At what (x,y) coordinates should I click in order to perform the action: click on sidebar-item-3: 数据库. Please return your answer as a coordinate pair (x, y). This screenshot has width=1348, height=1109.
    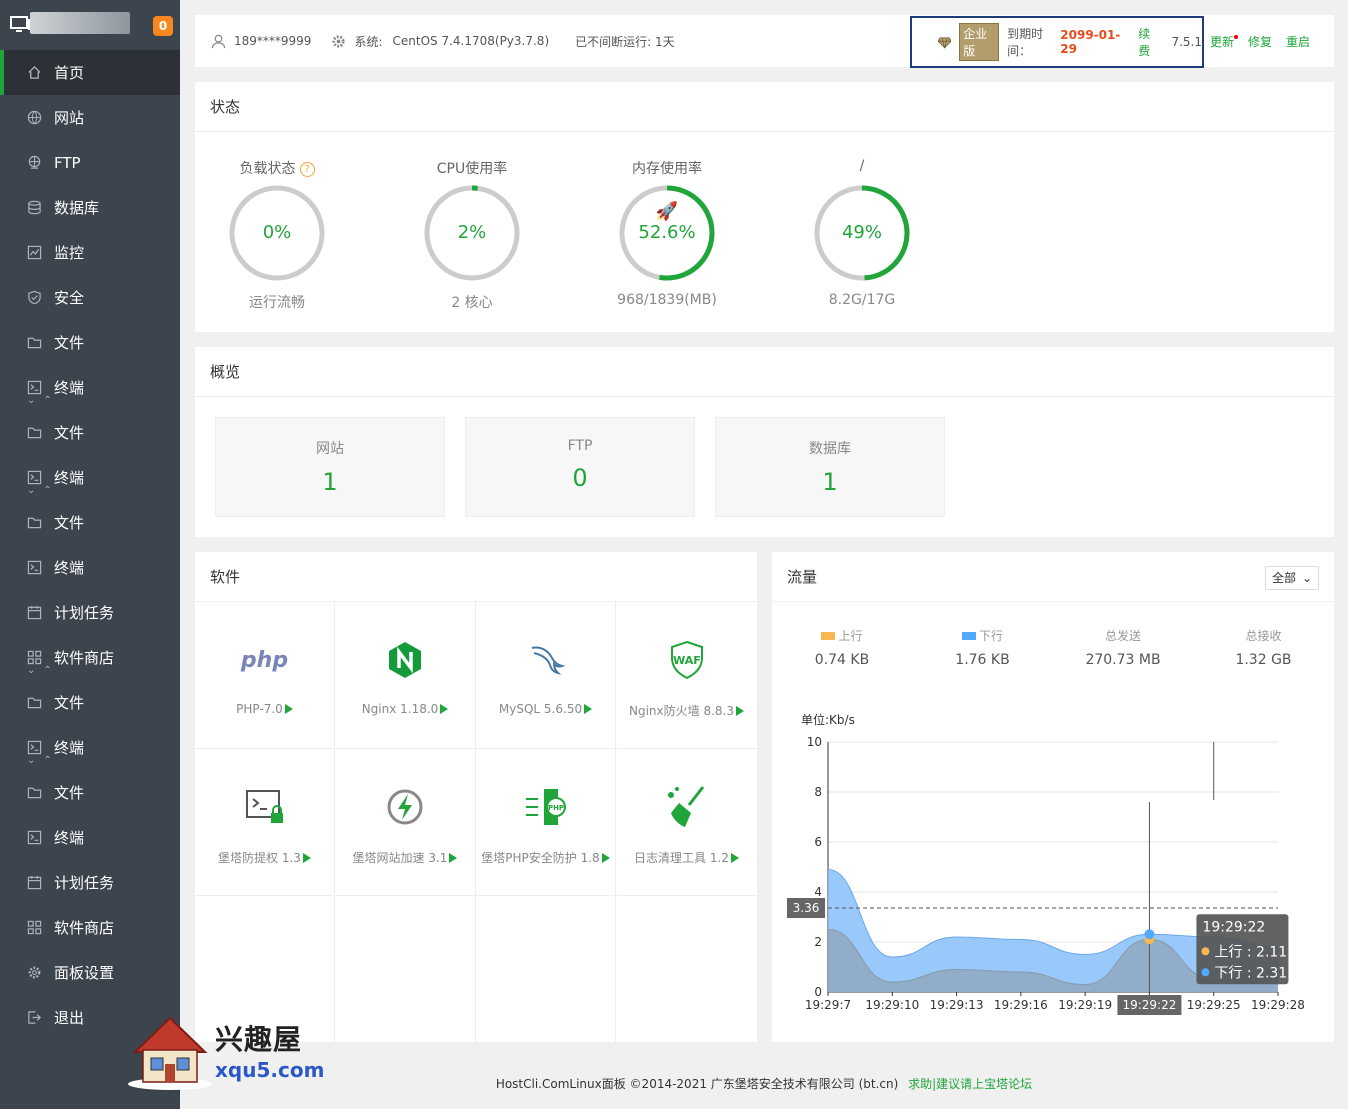
    Looking at the image, I should click on (90, 207).